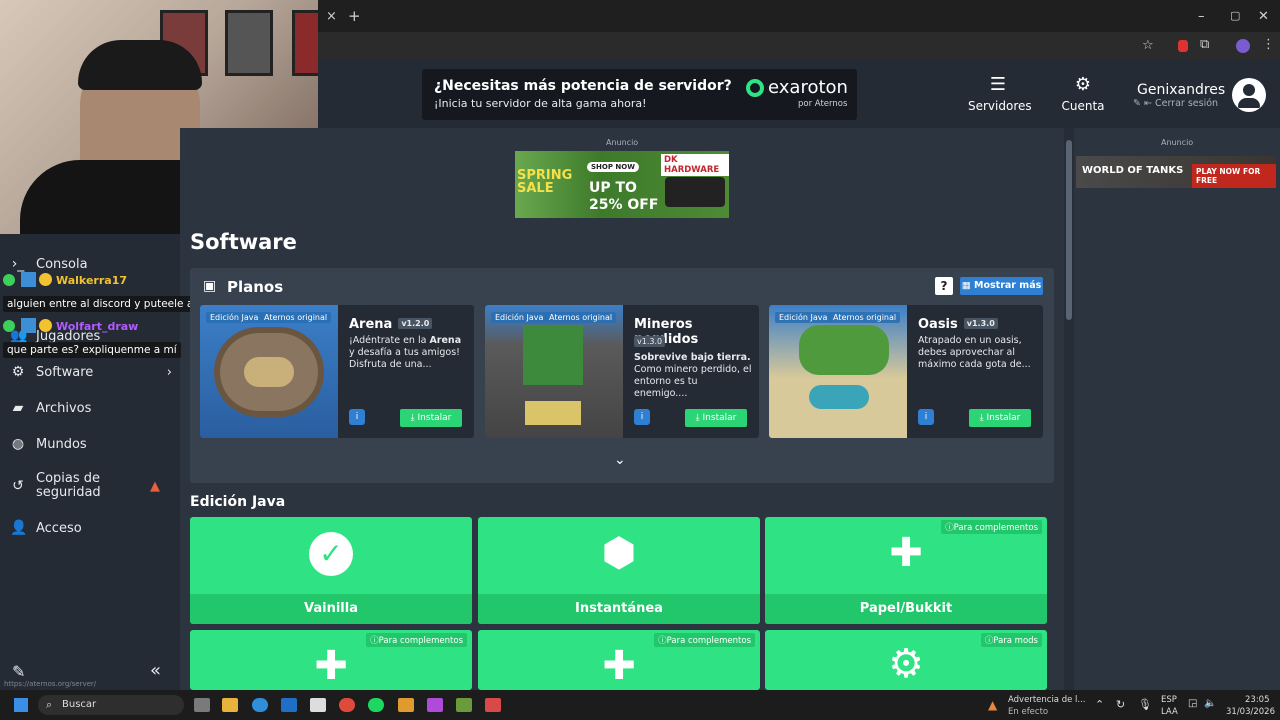 This screenshot has height=720, width=1280. Describe the element at coordinates (1243, 46) in the screenshot. I see `profile-avatar` at that location.